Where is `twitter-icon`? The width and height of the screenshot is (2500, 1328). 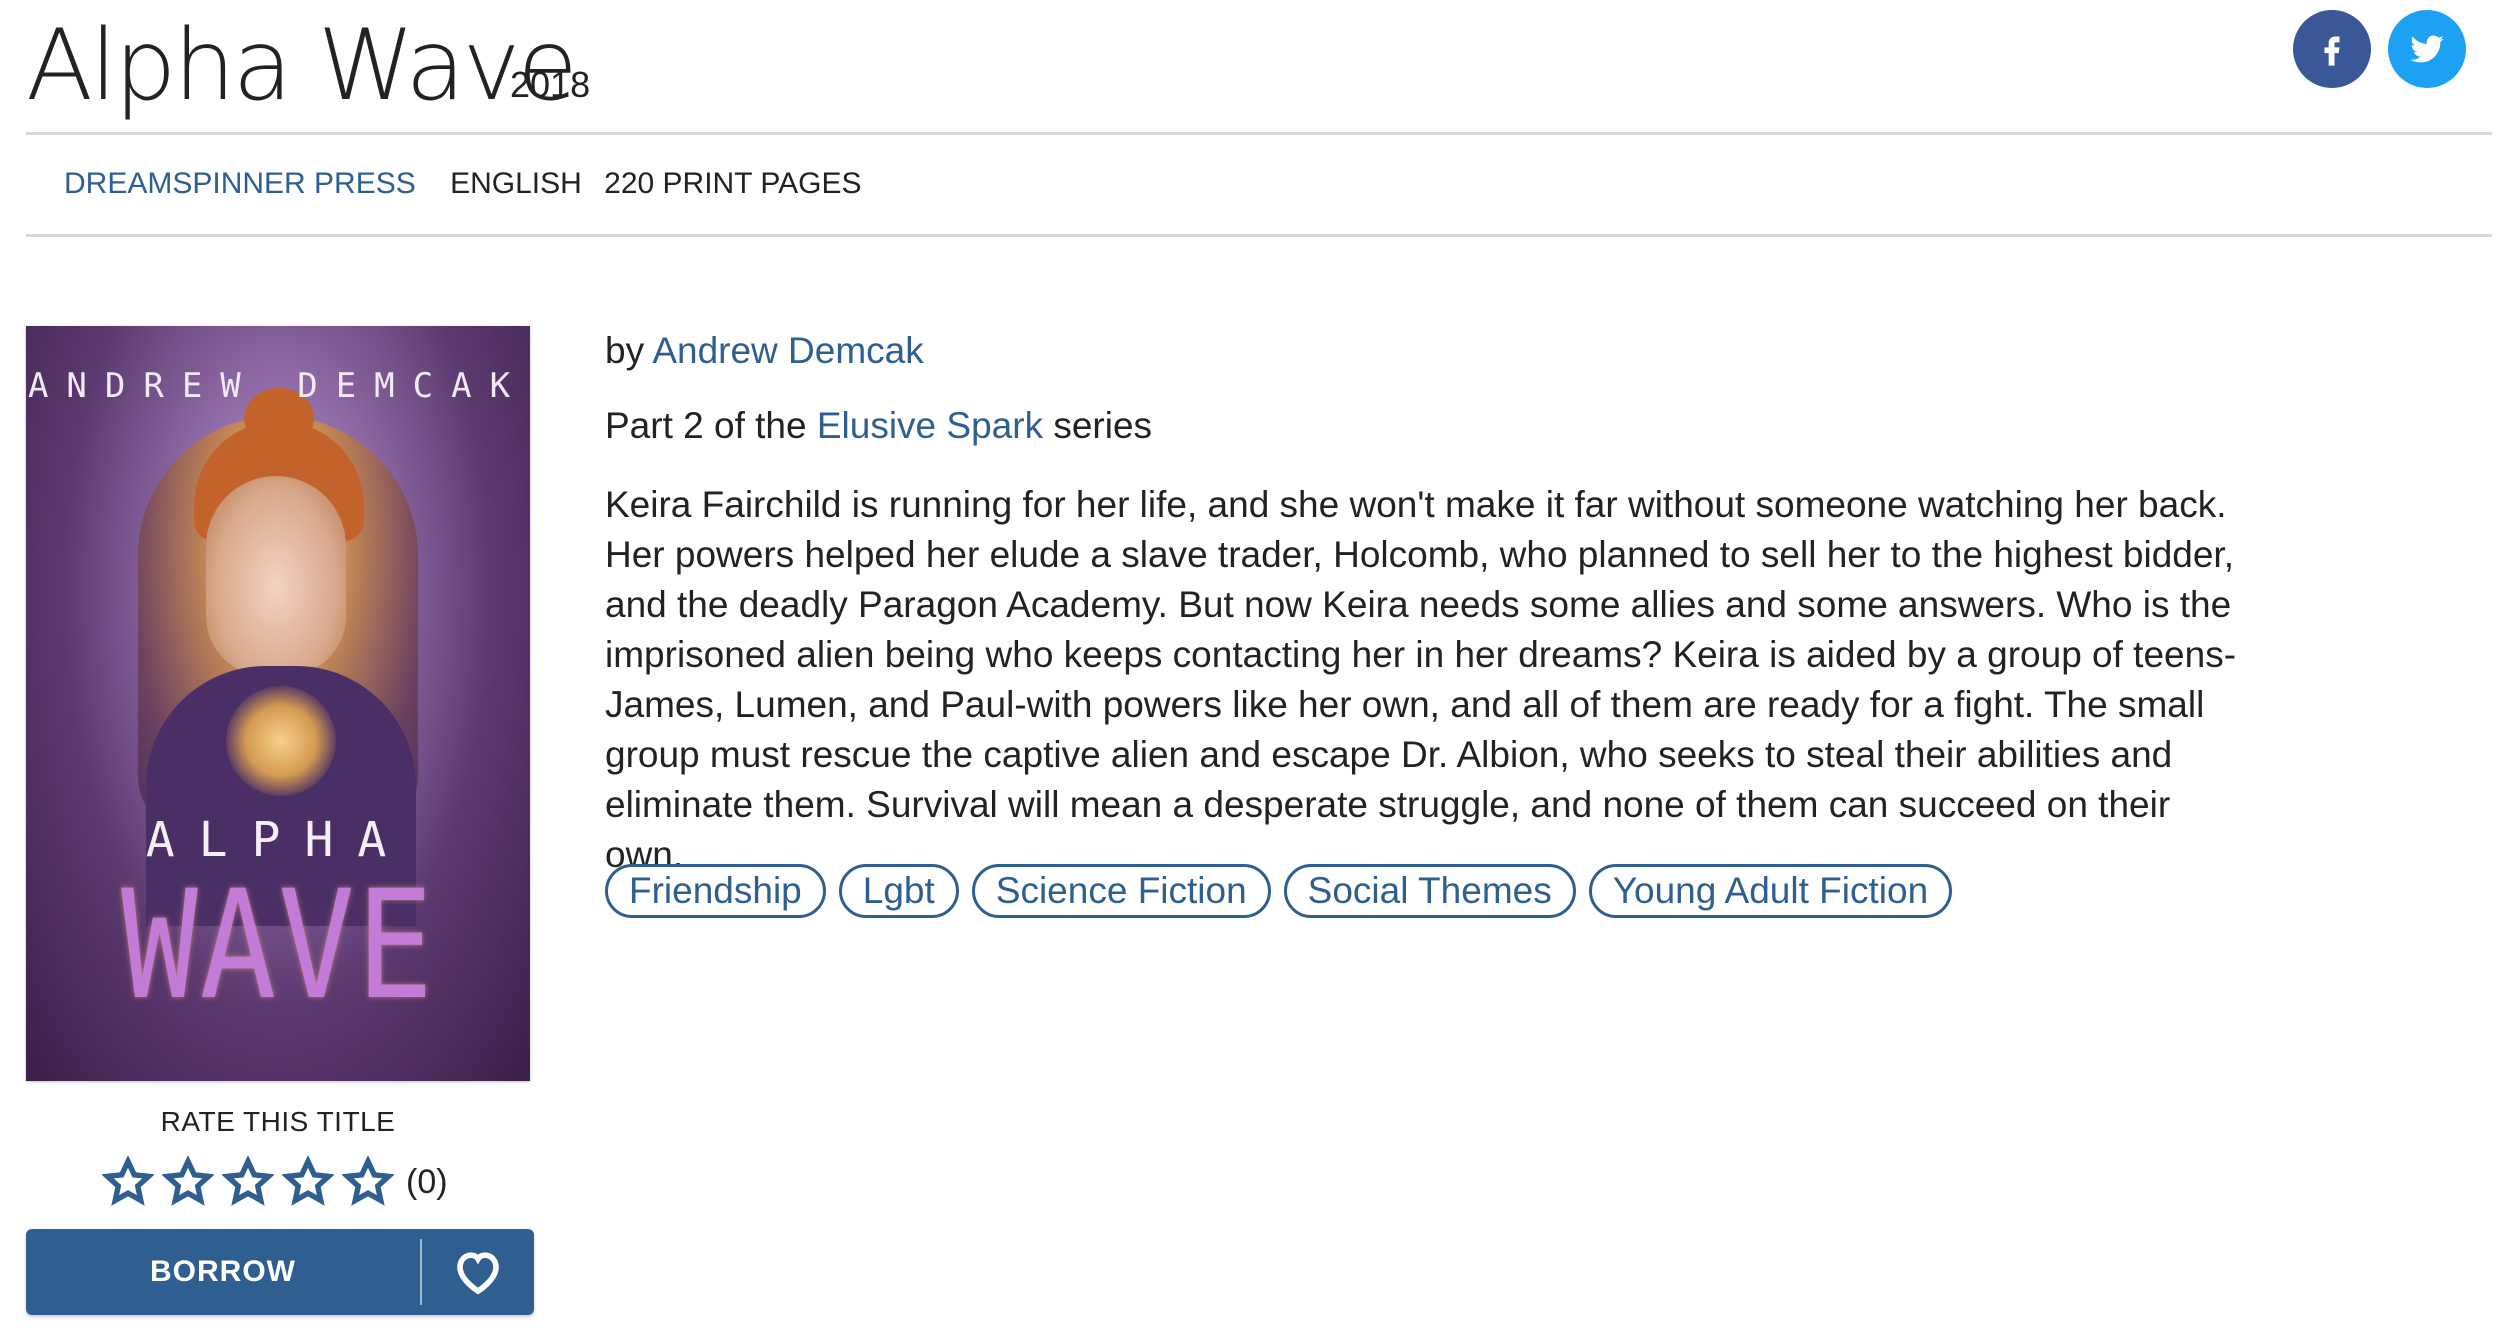 twitter-icon is located at coordinates (2427, 49).